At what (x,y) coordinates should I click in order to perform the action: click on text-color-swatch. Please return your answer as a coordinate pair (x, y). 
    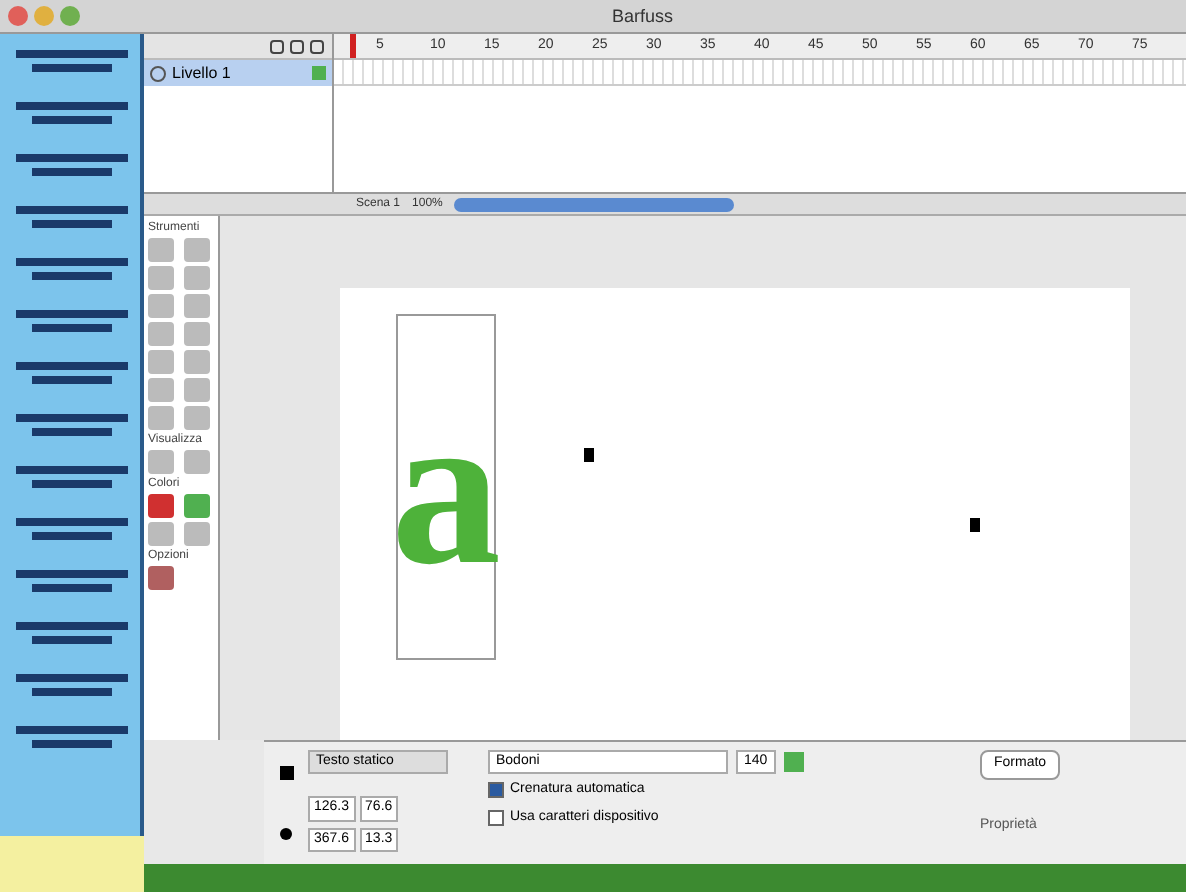
    Looking at the image, I should click on (793, 762).